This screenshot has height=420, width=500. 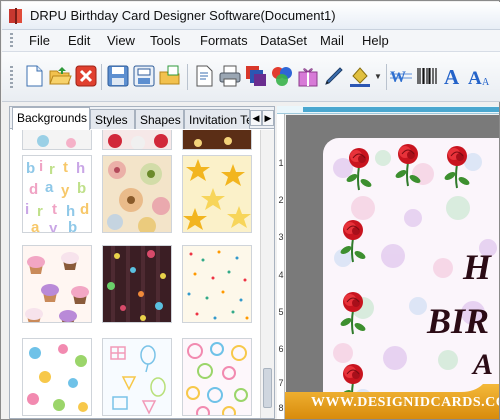 What do you see at coordinates (256, 118) in the screenshot?
I see `tab-scroll-left-icon: ◀` at bounding box center [256, 118].